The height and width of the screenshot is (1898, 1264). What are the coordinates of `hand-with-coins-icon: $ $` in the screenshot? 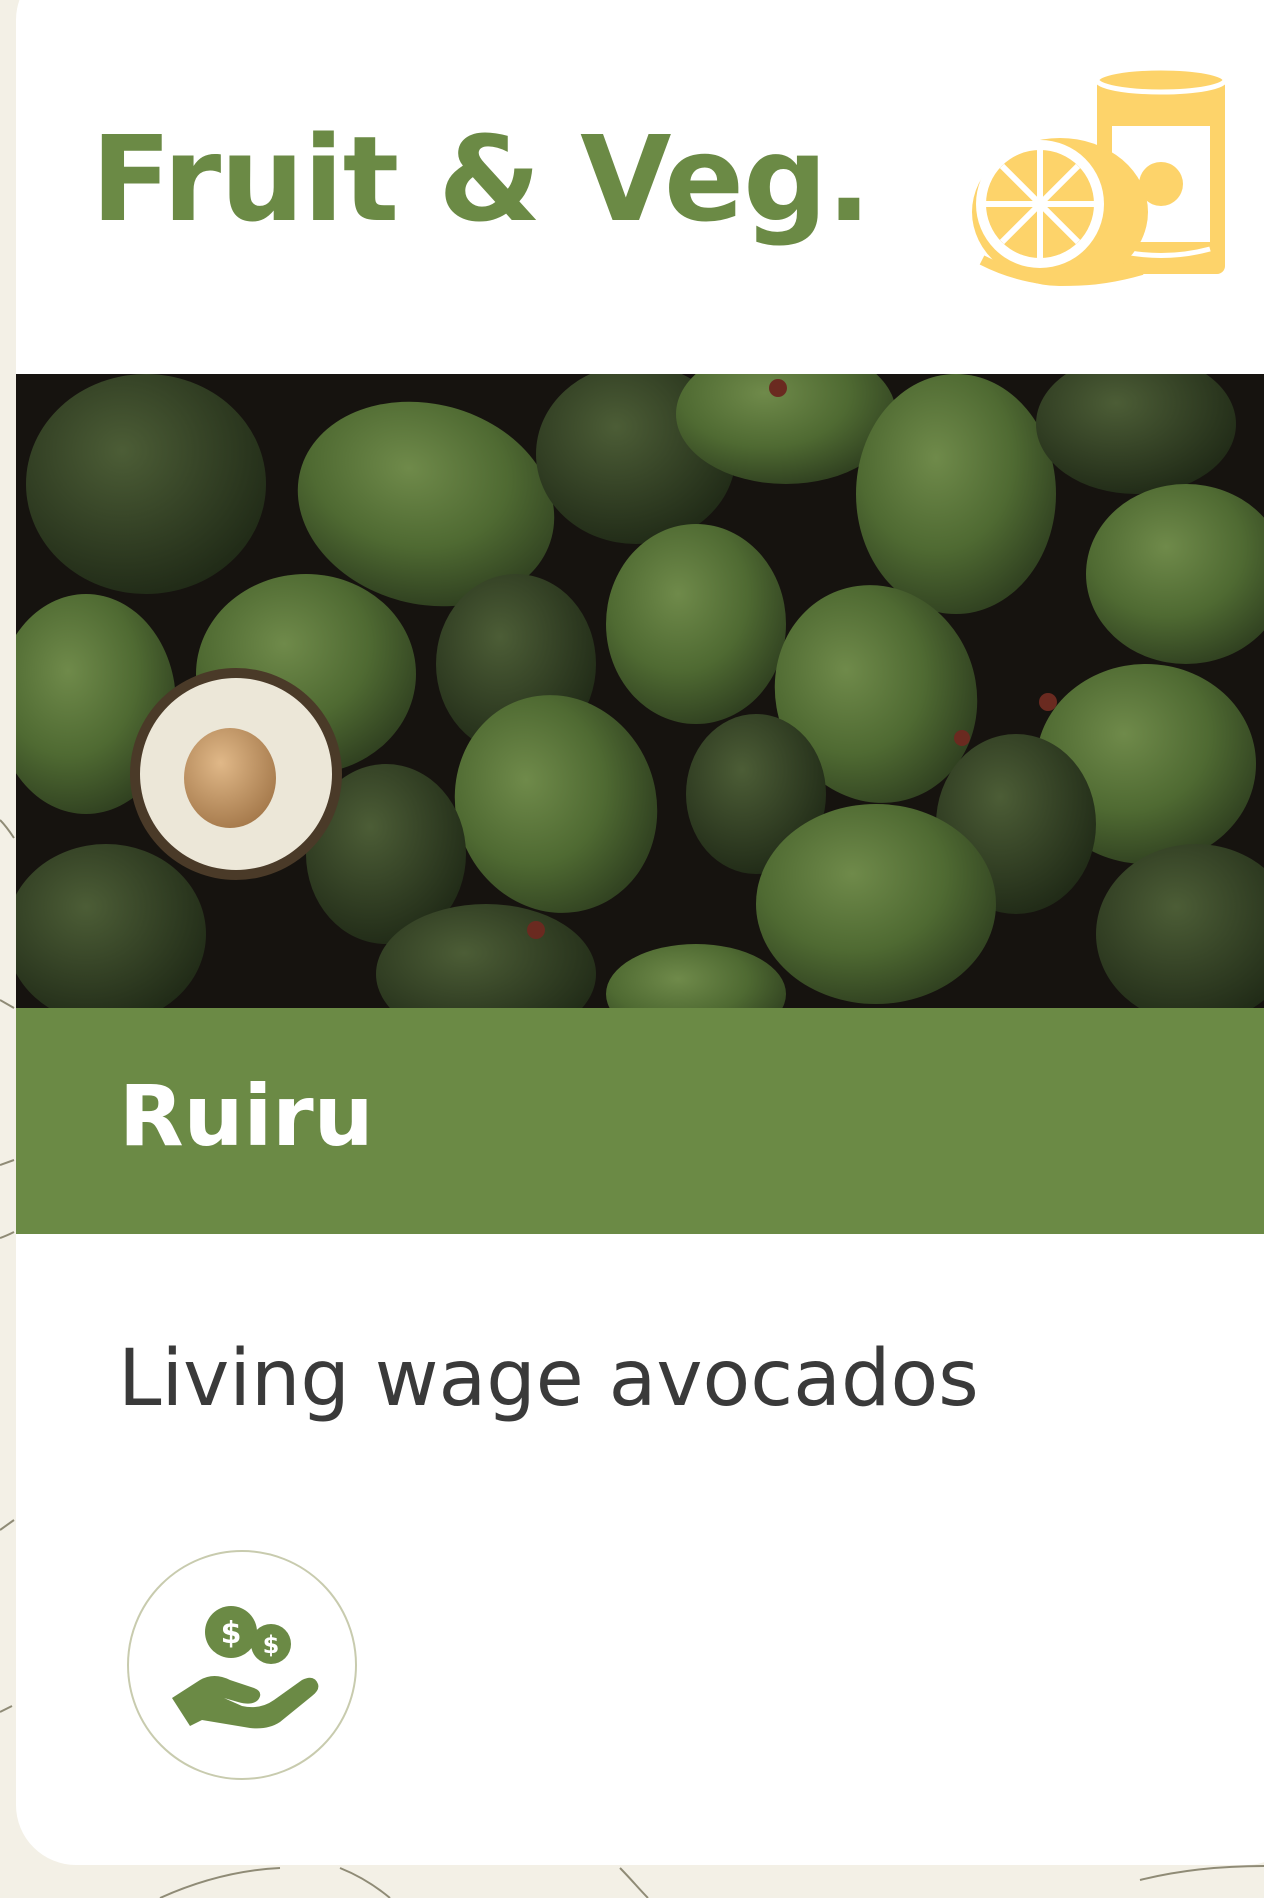 It's located at (245, 1667).